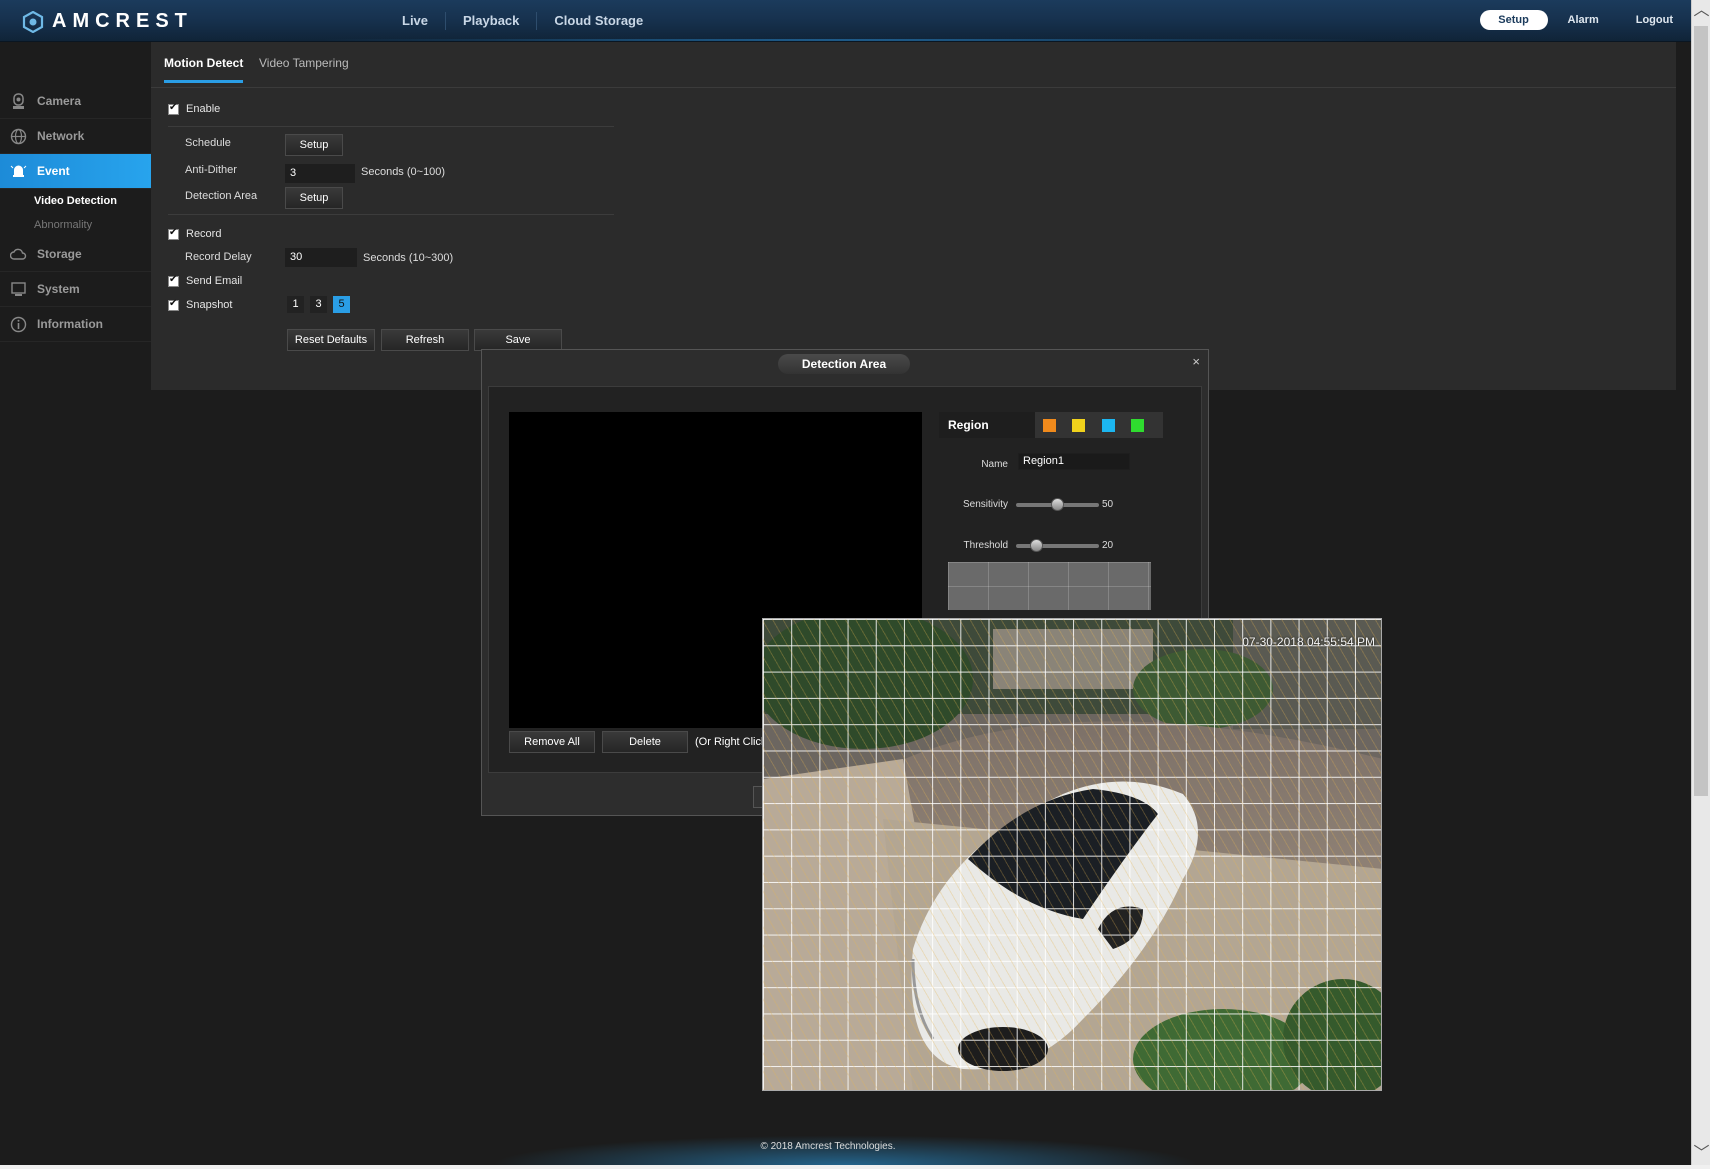  Describe the element at coordinates (318, 304) in the screenshot. I see `snapshot-option-3: 3` at that location.